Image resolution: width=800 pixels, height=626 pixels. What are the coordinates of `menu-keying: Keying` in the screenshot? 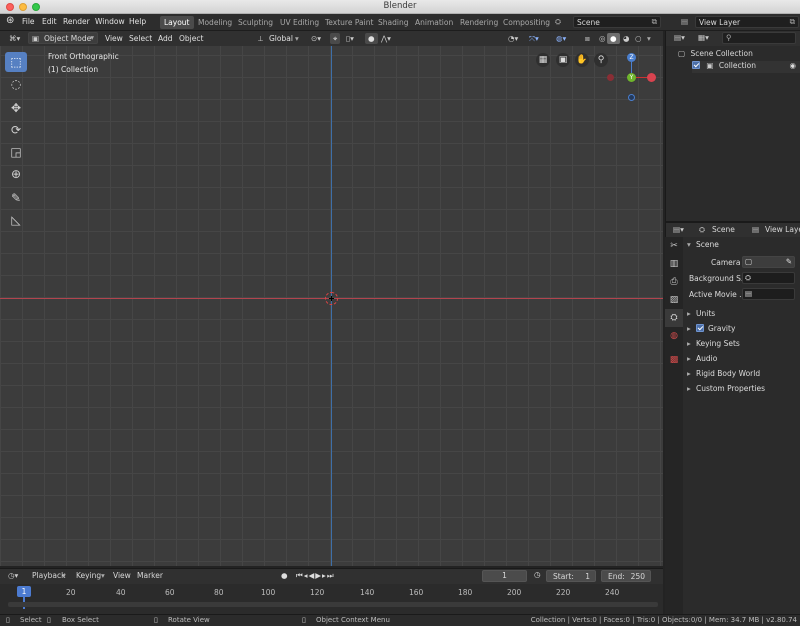 It's located at (88, 575).